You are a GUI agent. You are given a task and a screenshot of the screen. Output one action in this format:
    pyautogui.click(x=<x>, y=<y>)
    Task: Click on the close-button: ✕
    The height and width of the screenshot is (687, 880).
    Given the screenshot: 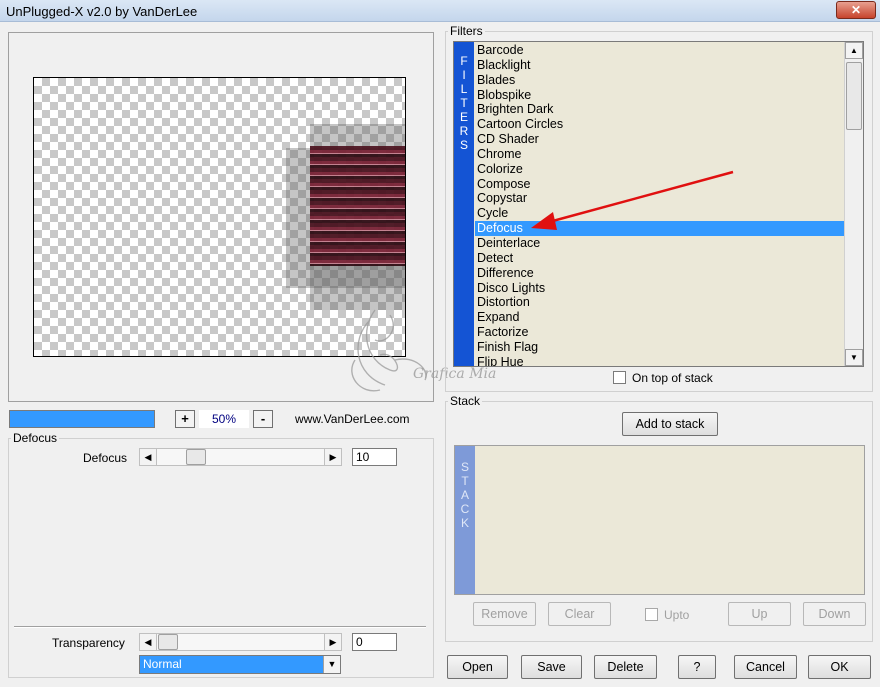 What is the action you would take?
    pyautogui.click(x=856, y=10)
    